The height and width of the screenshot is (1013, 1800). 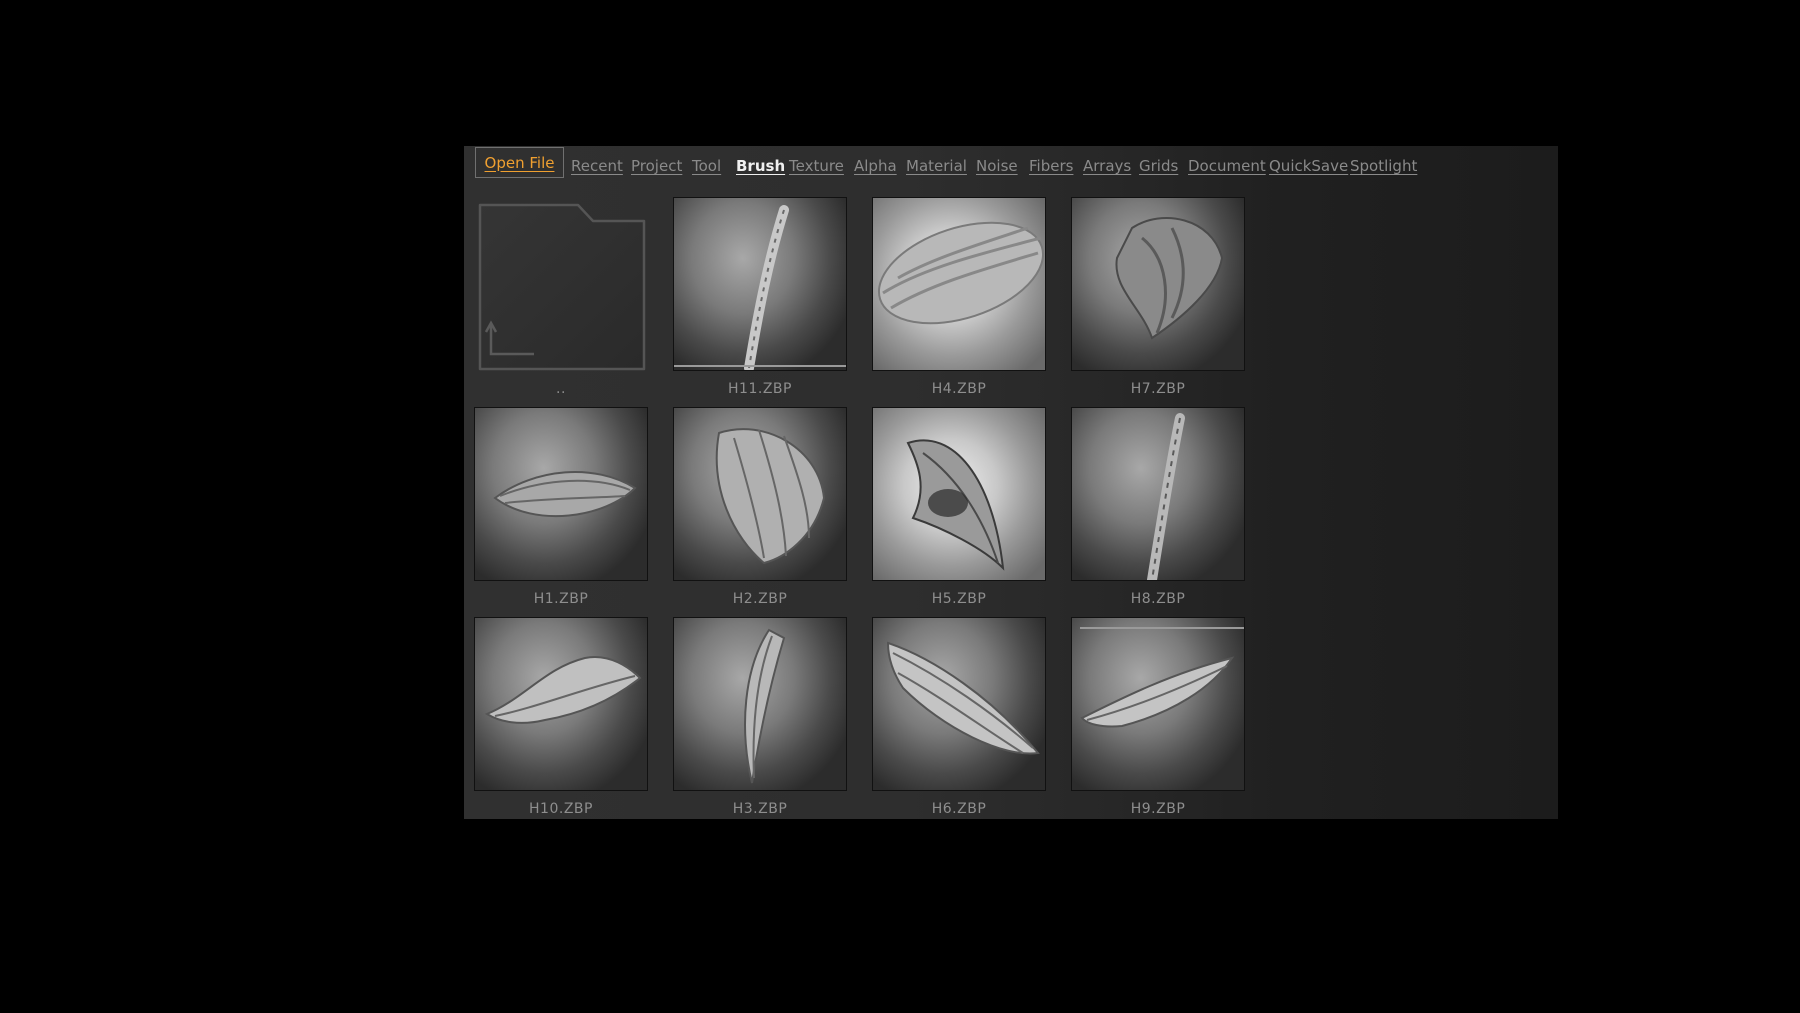 I want to click on file-item-h9: H9.ZBP, so click(x=1159, y=718).